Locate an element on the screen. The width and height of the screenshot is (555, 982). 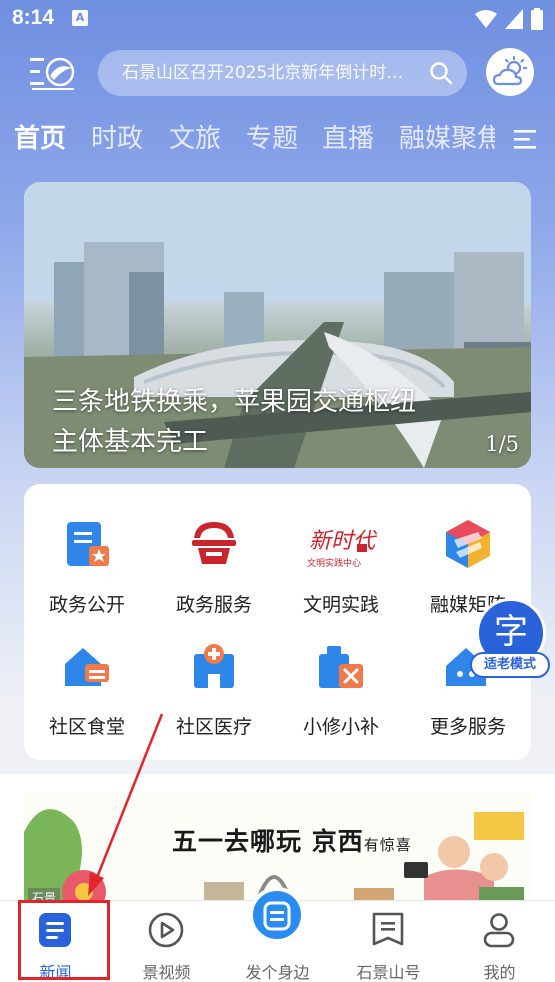
gov-service-icon is located at coordinates (214, 543).